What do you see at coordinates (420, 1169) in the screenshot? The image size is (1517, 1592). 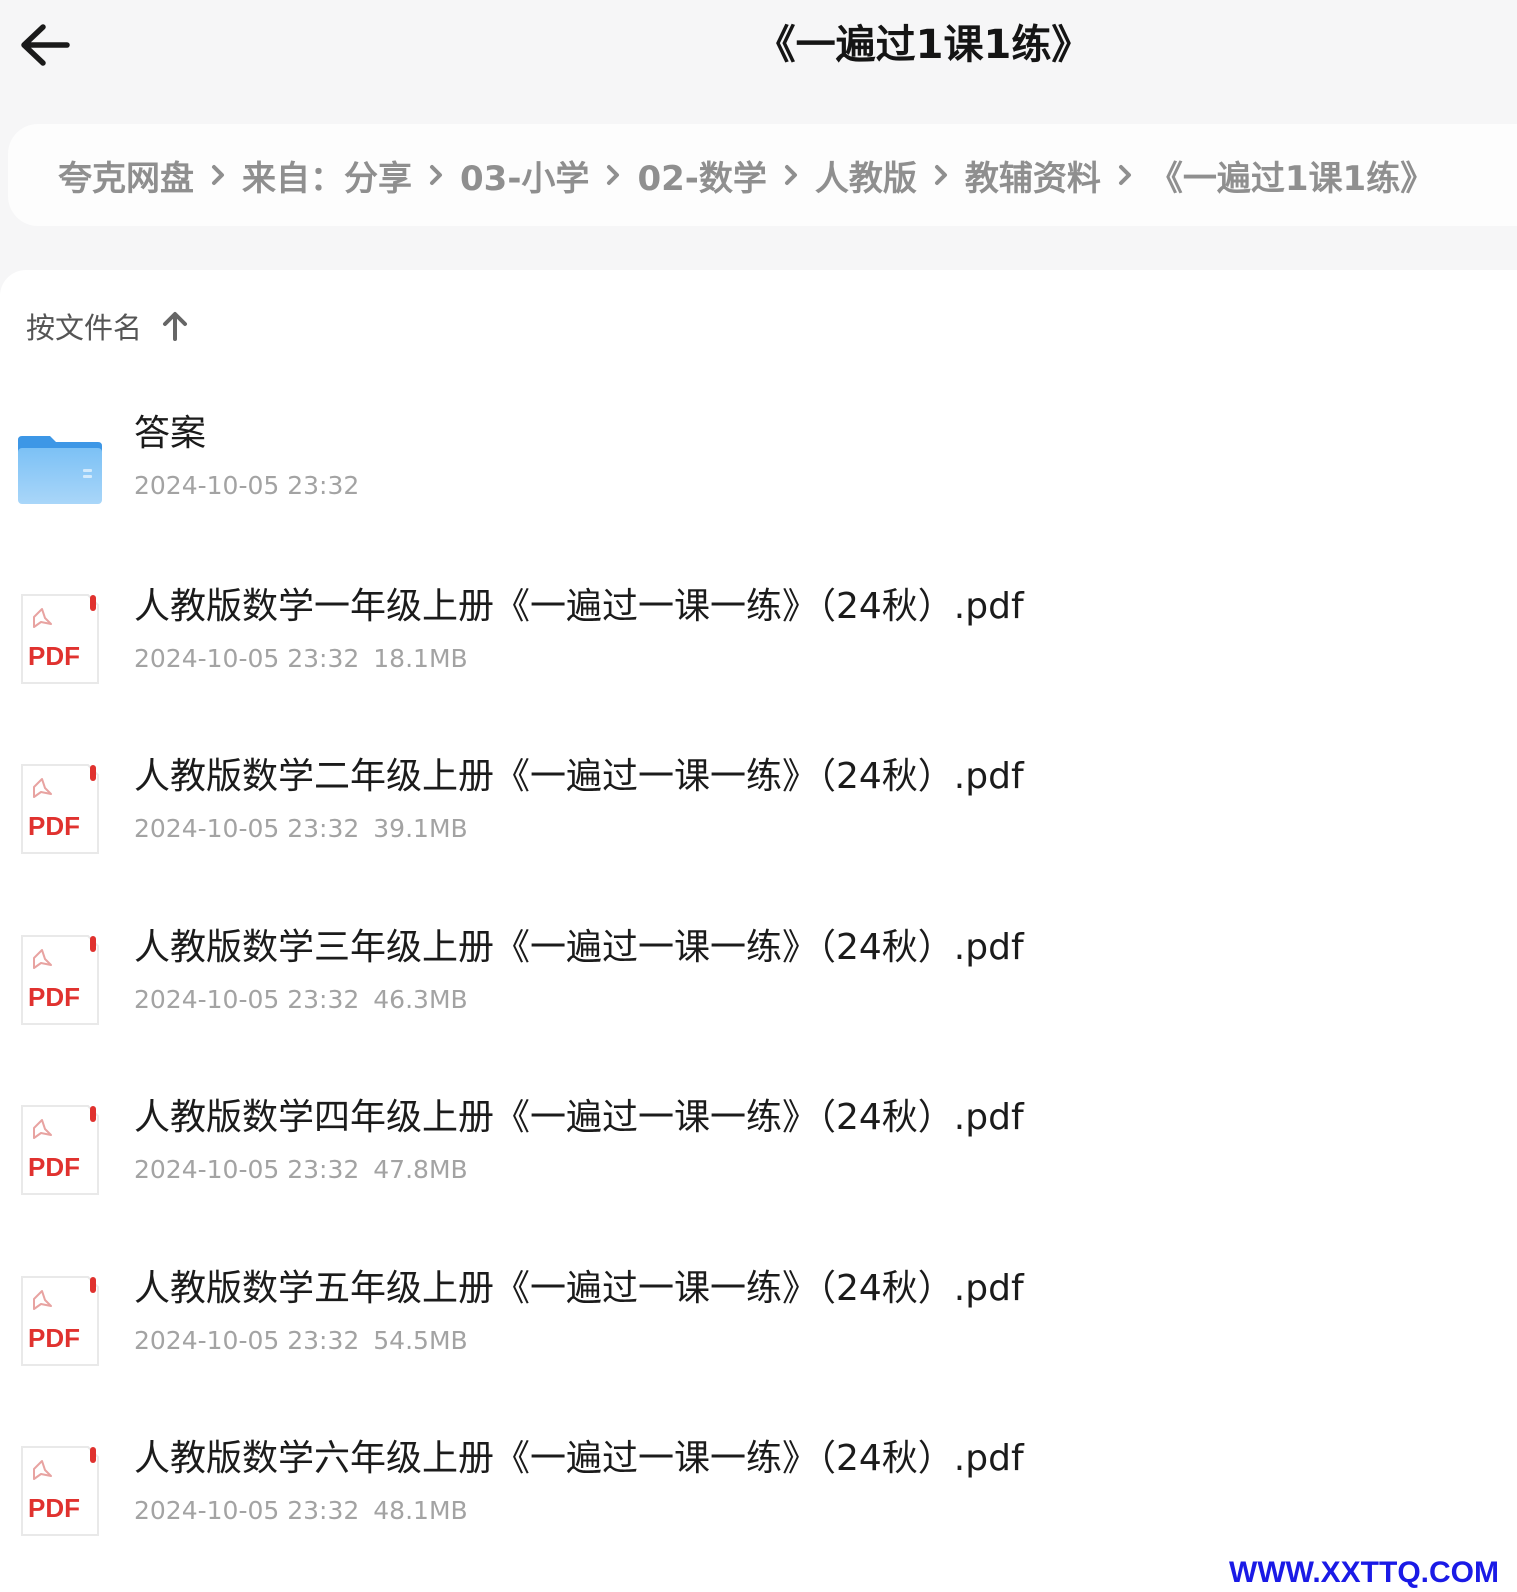 I see `file-size: 47.8MB` at bounding box center [420, 1169].